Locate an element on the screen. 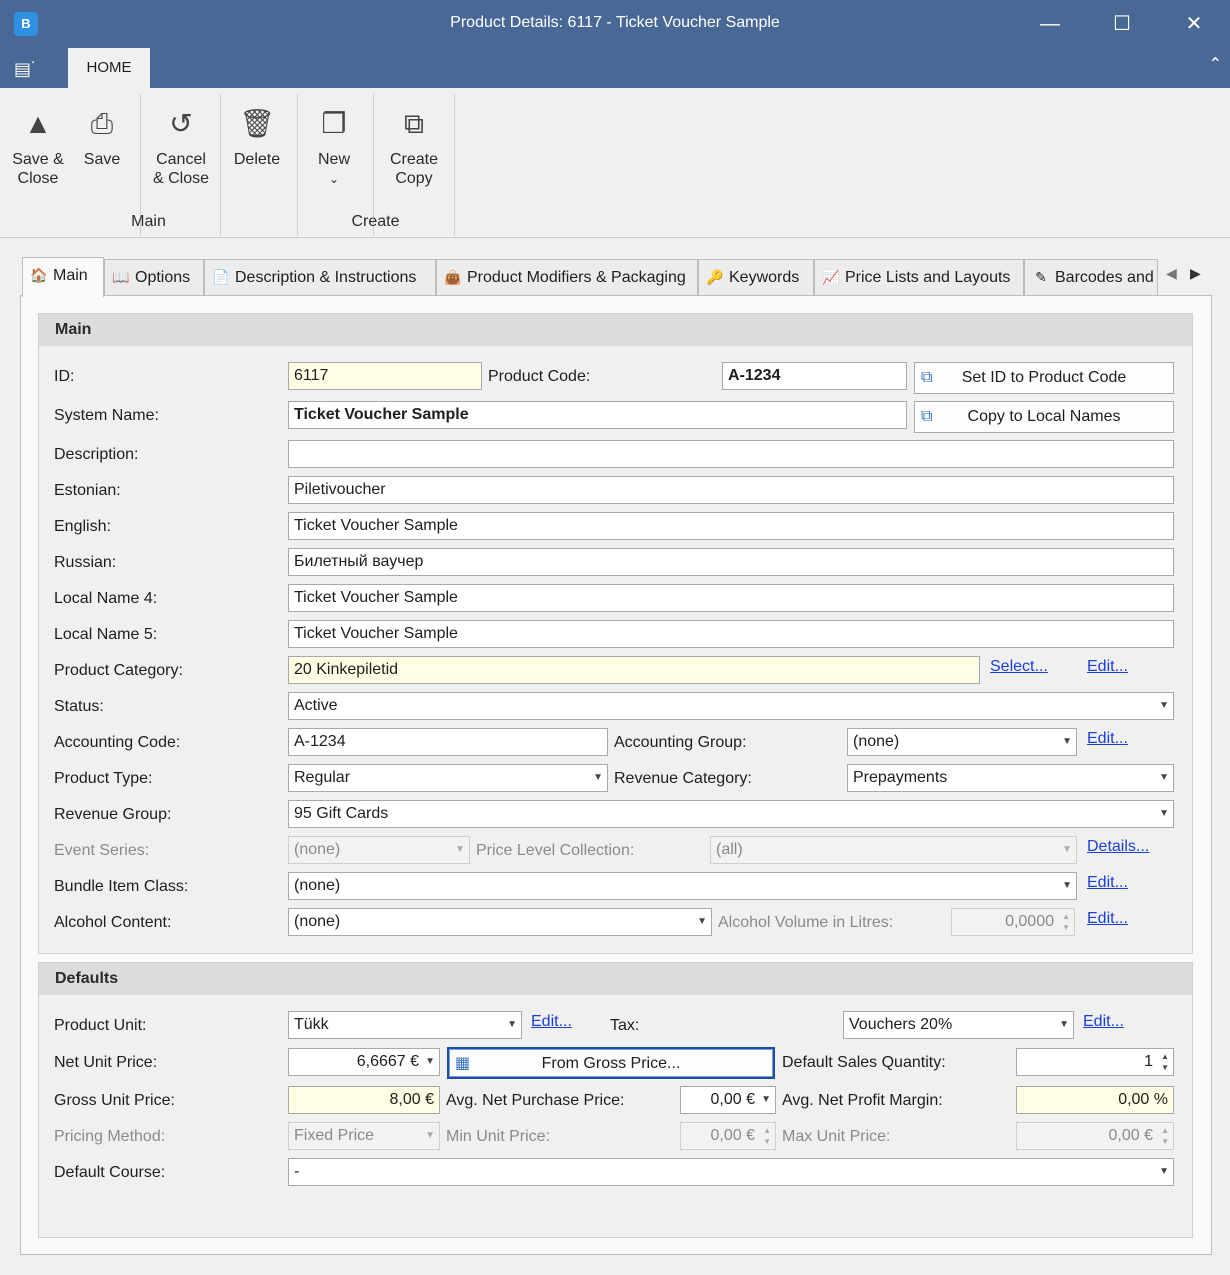  tab-price-lists-label: Price Lists and Layouts is located at coordinates (928, 277).